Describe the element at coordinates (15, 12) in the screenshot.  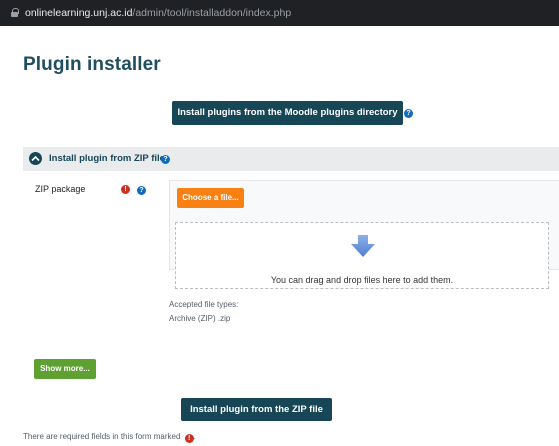
I see `lock-icon` at that location.